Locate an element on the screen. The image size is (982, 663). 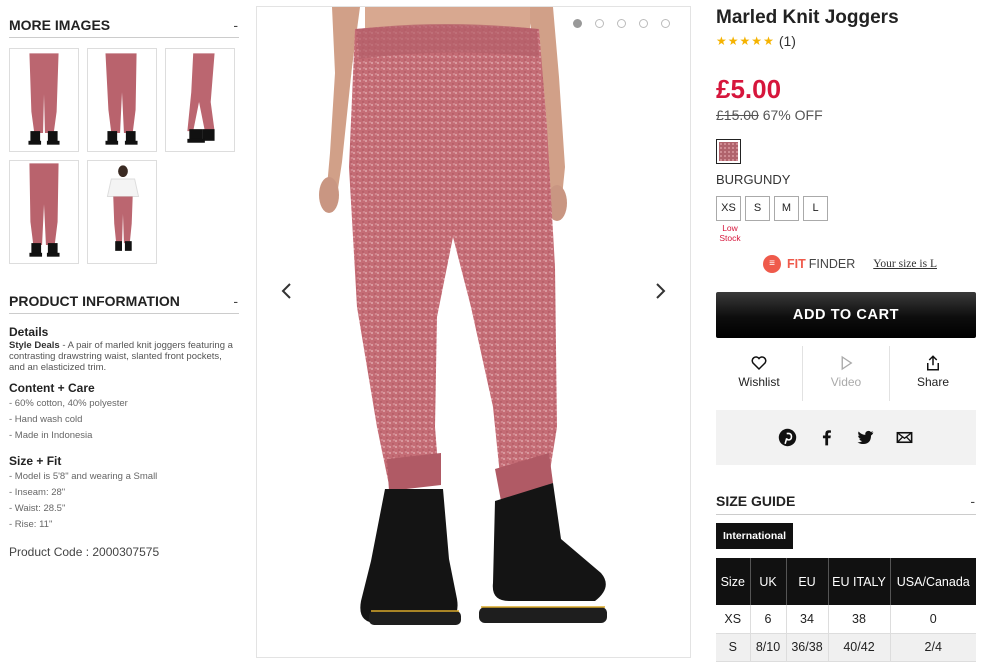
fit-finder-logo-icon: ≡ is located at coordinates (772, 264).